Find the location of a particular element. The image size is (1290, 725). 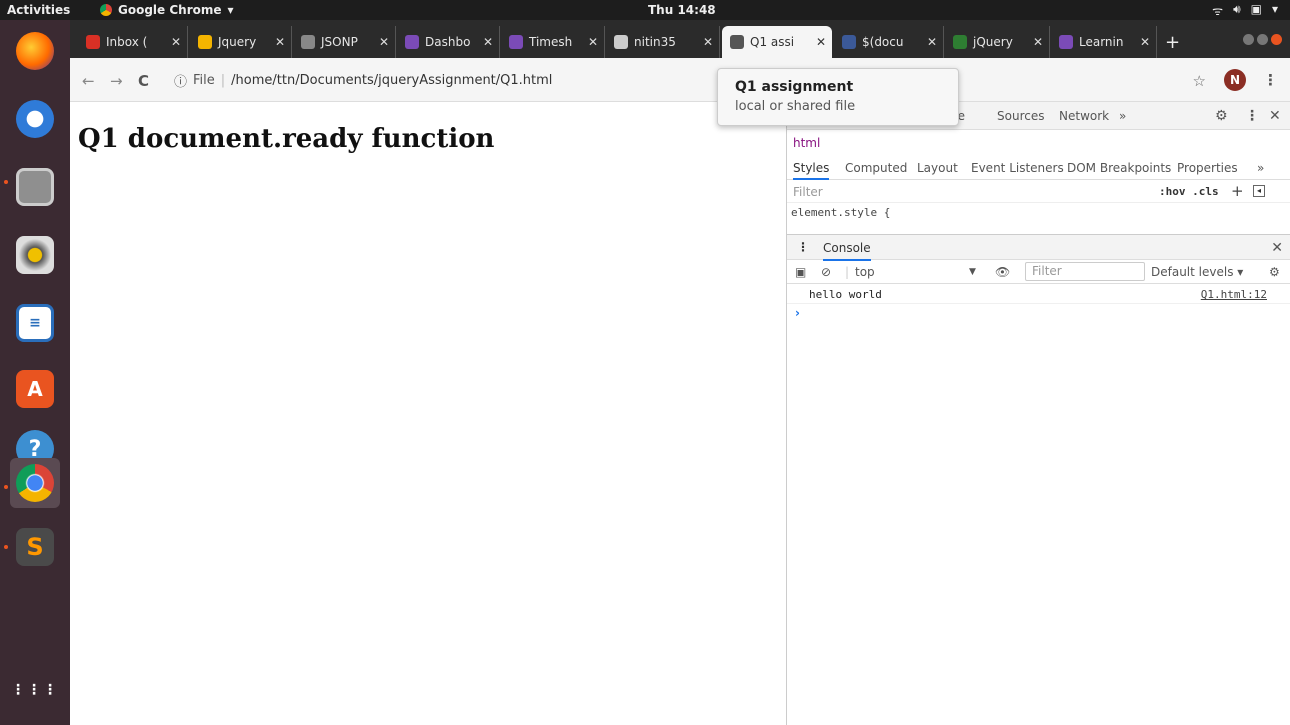

tab-label: jQuery is located at coordinates (993, 42).